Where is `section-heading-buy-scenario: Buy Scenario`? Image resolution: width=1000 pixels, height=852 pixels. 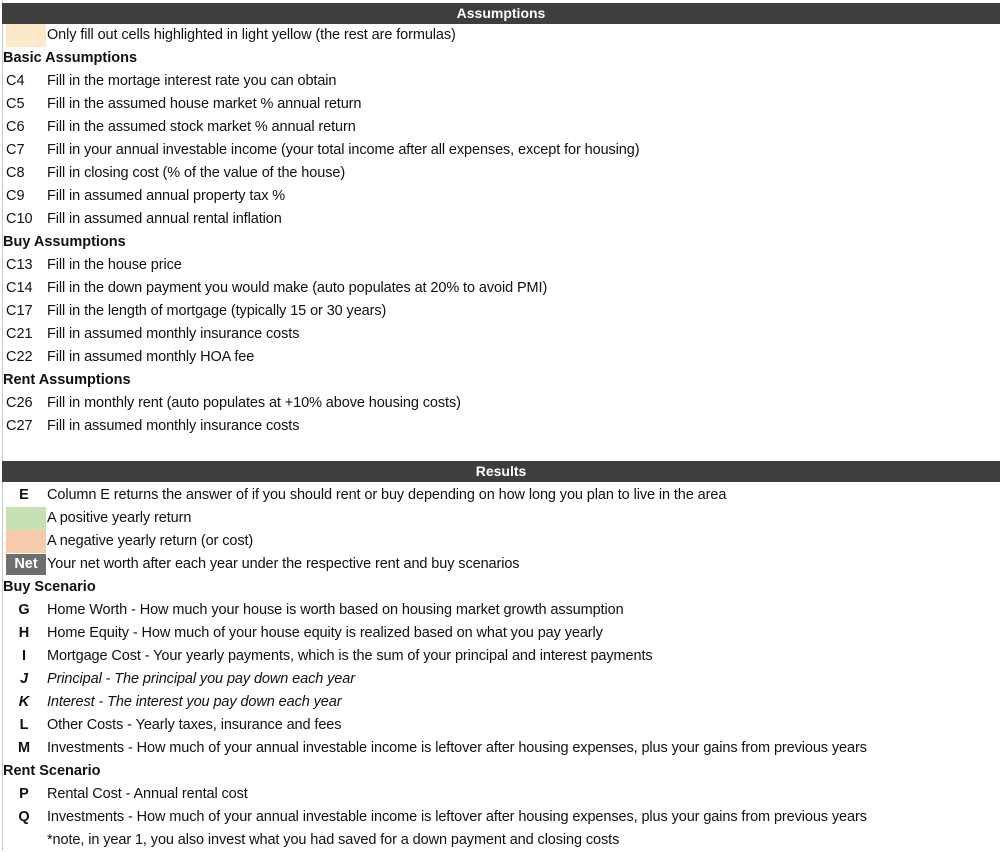 section-heading-buy-scenario: Buy Scenario is located at coordinates (49, 587).